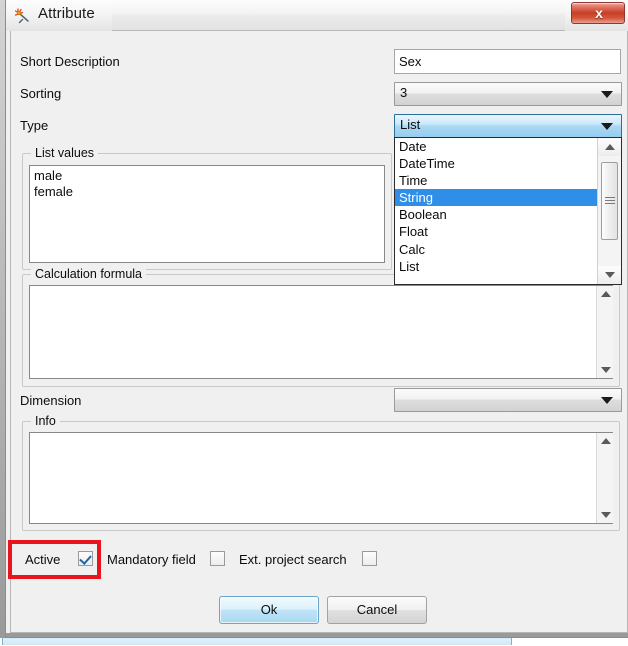  Describe the element at coordinates (508, 94) in the screenshot. I see `sorting-combobox: 3` at that location.